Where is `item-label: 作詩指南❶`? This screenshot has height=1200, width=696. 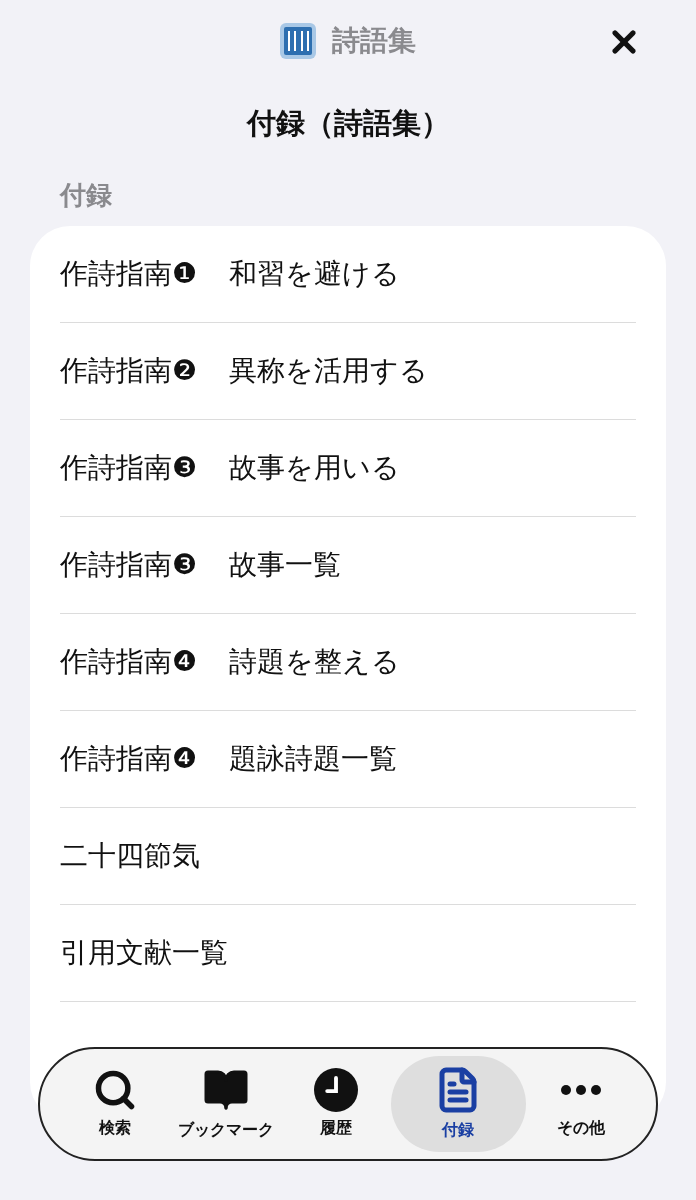 item-label: 作詩指南❶ is located at coordinates (129, 274).